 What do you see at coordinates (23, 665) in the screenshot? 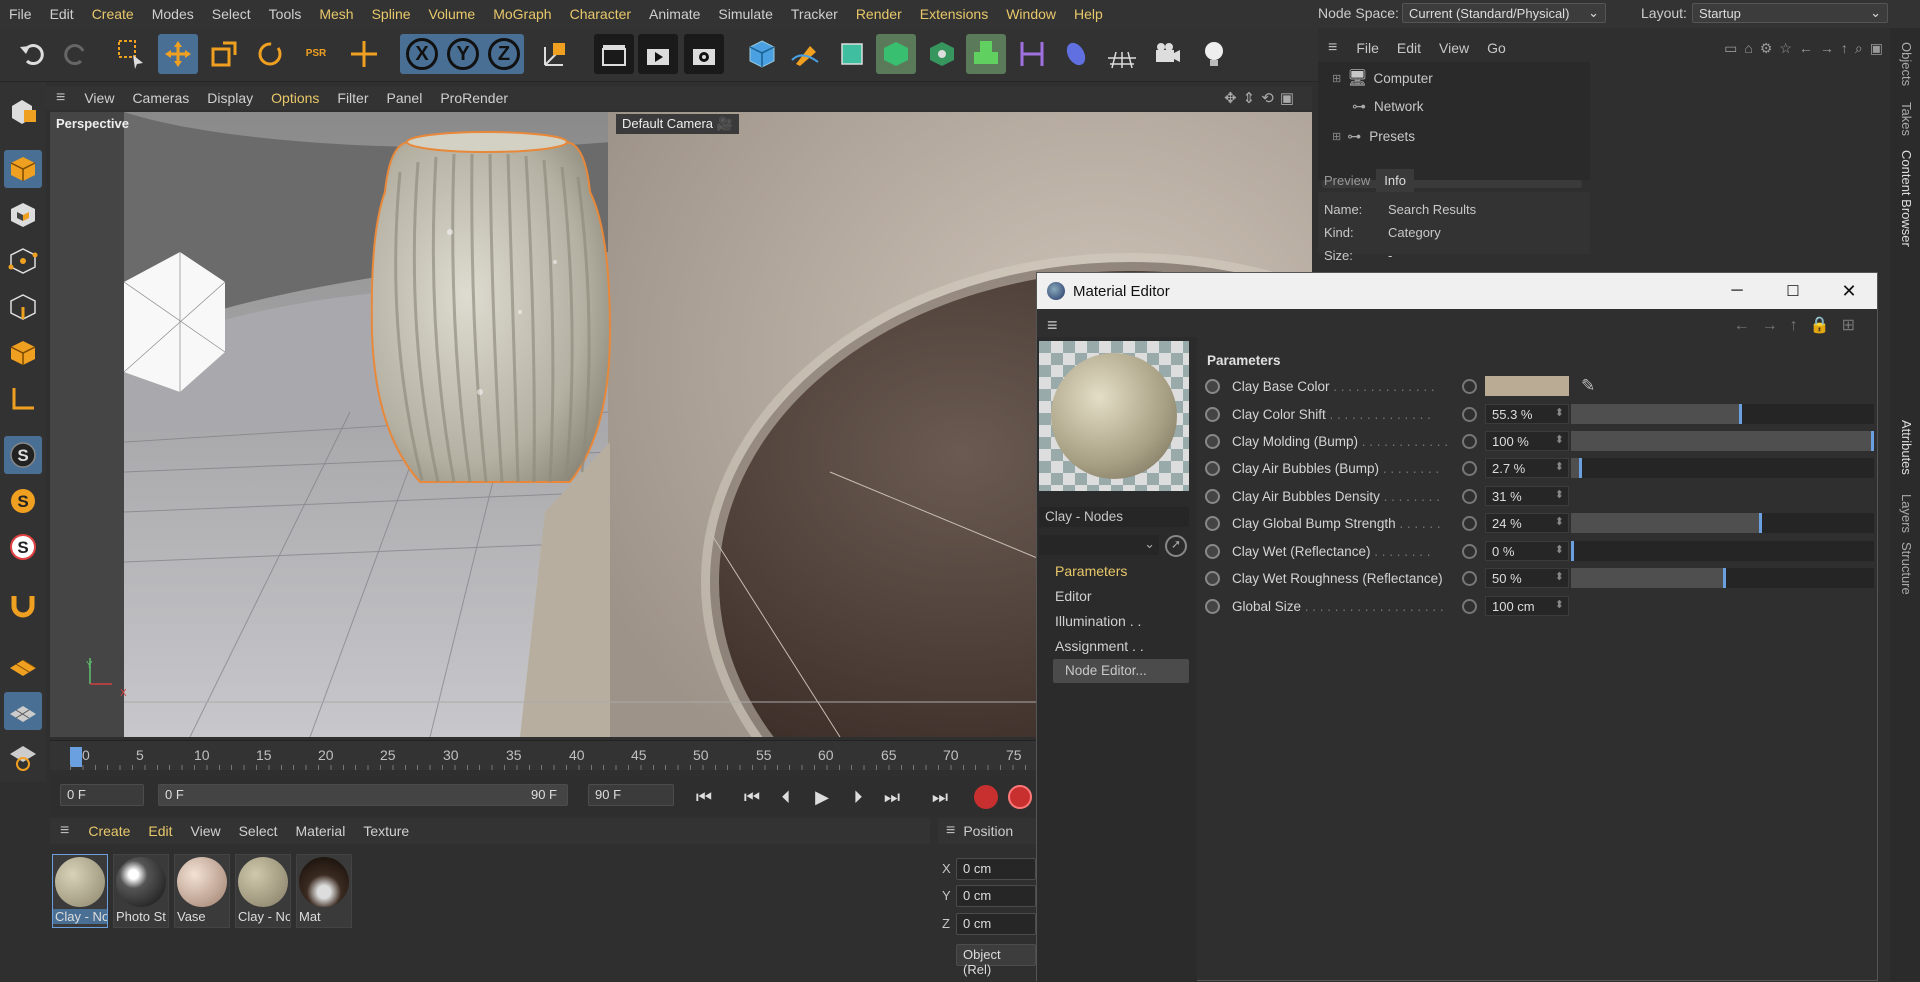
I see `workplane-button` at bounding box center [23, 665].